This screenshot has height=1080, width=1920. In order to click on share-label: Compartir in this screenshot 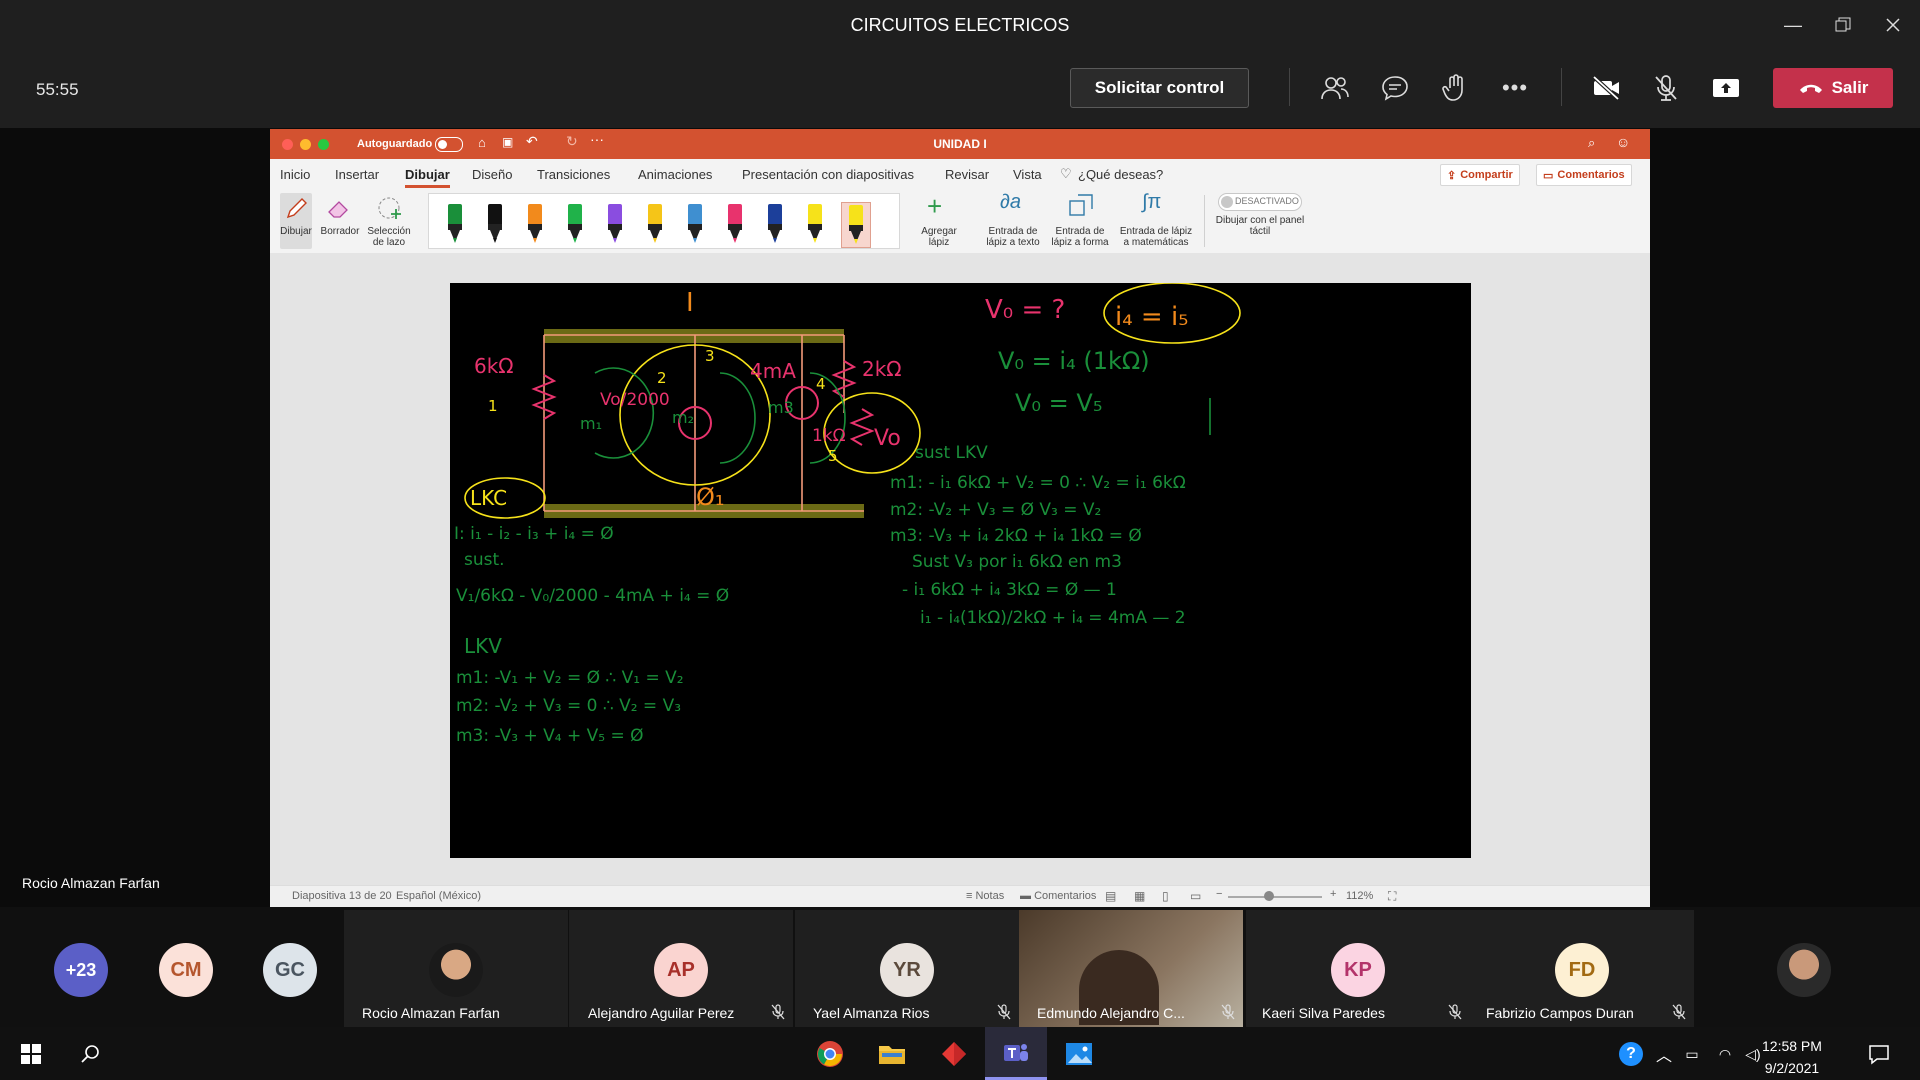, I will do `click(1486, 175)`.